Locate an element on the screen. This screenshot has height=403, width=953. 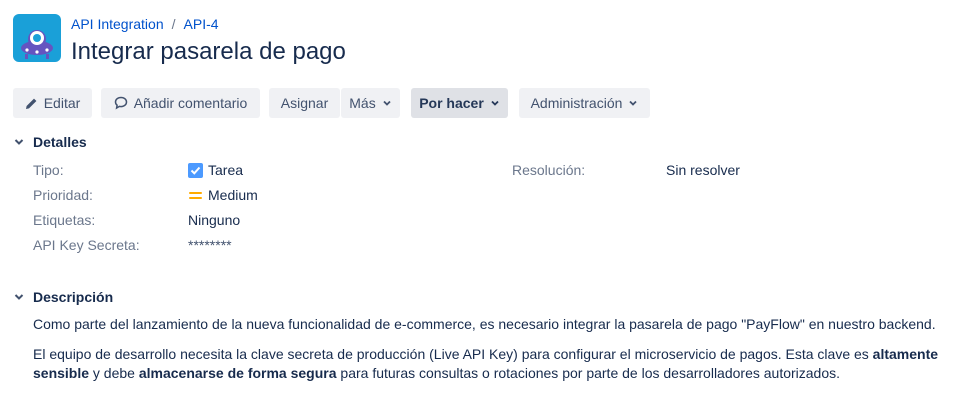
type-value: Tarea is located at coordinates (215, 170).